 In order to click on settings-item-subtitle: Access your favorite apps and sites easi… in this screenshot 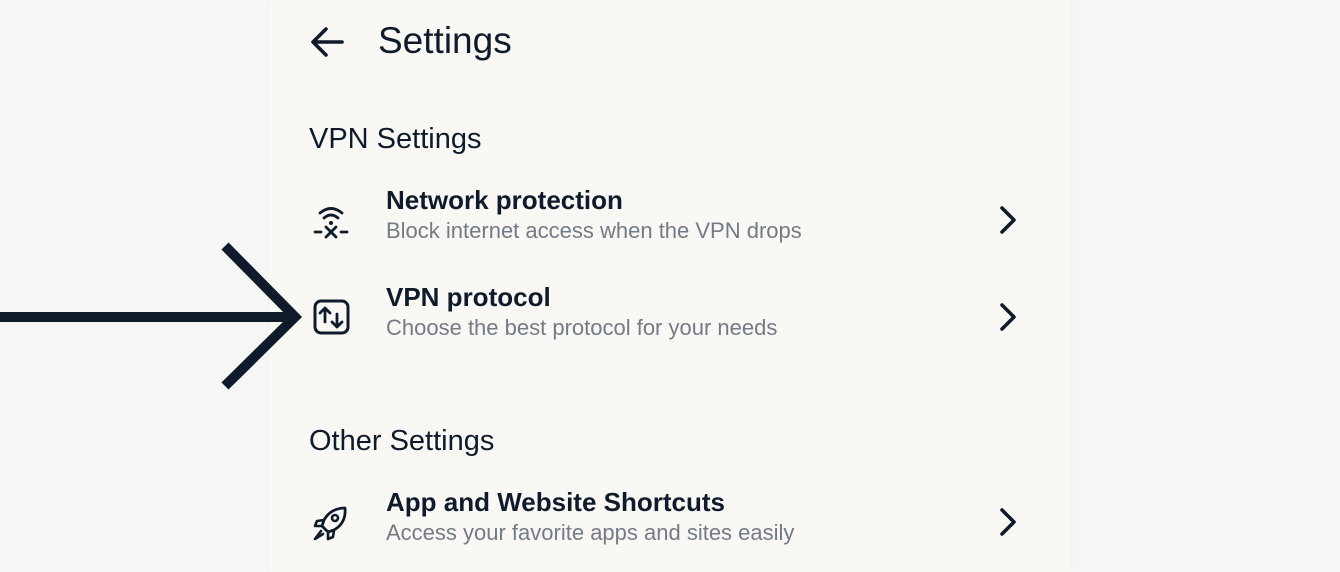, I will do `click(590, 532)`.